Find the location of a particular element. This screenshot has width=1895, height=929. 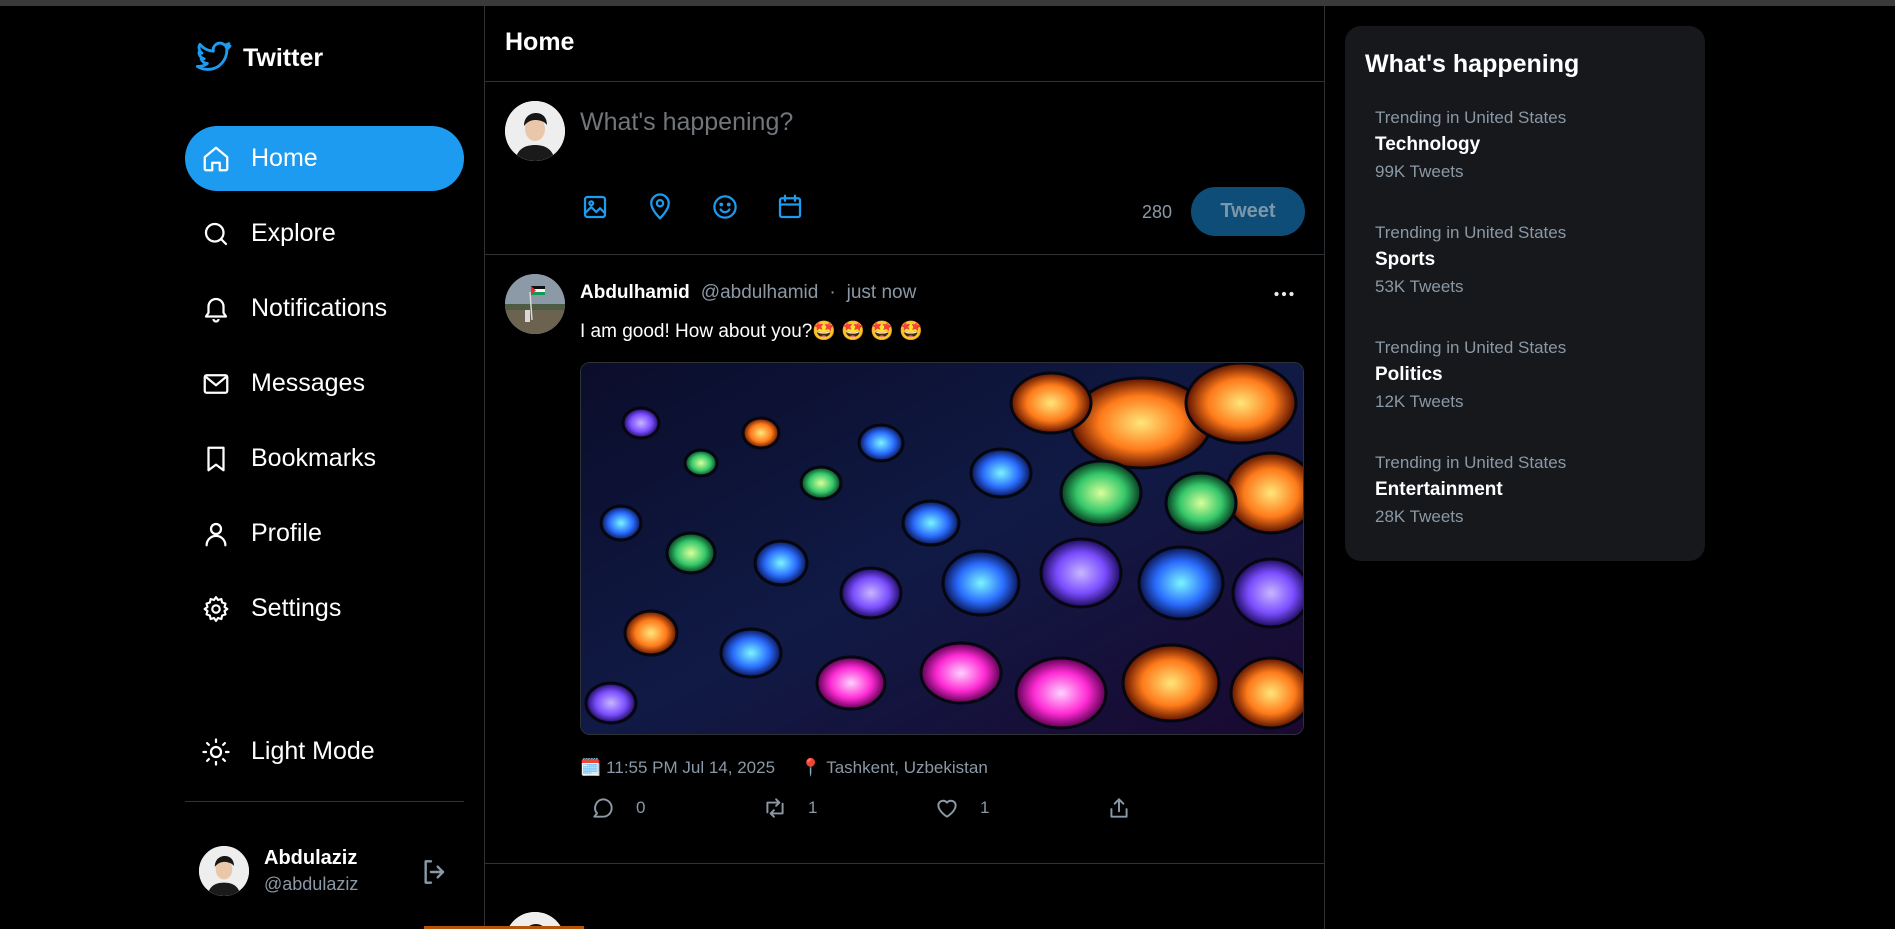

current-user-card: Abdulaziz @abdulaziz is located at coordinates (325, 871).